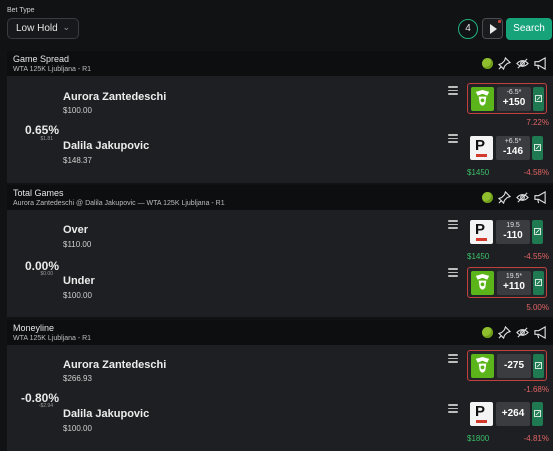  I want to click on ev-percent: -4.81%, so click(536, 438).